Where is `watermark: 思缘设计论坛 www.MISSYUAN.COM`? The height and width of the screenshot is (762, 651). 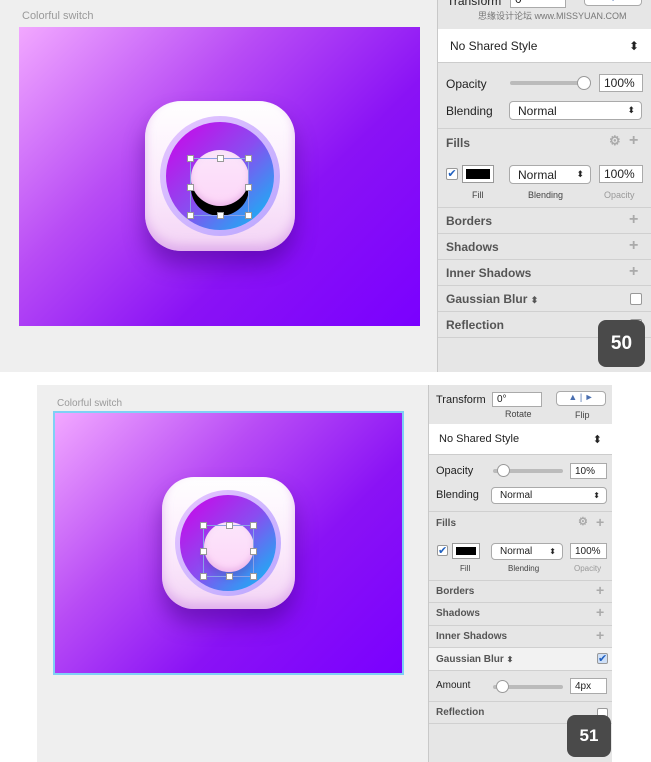 watermark: 思缘设计论坛 www.MISSYUAN.COM is located at coordinates (552, 16).